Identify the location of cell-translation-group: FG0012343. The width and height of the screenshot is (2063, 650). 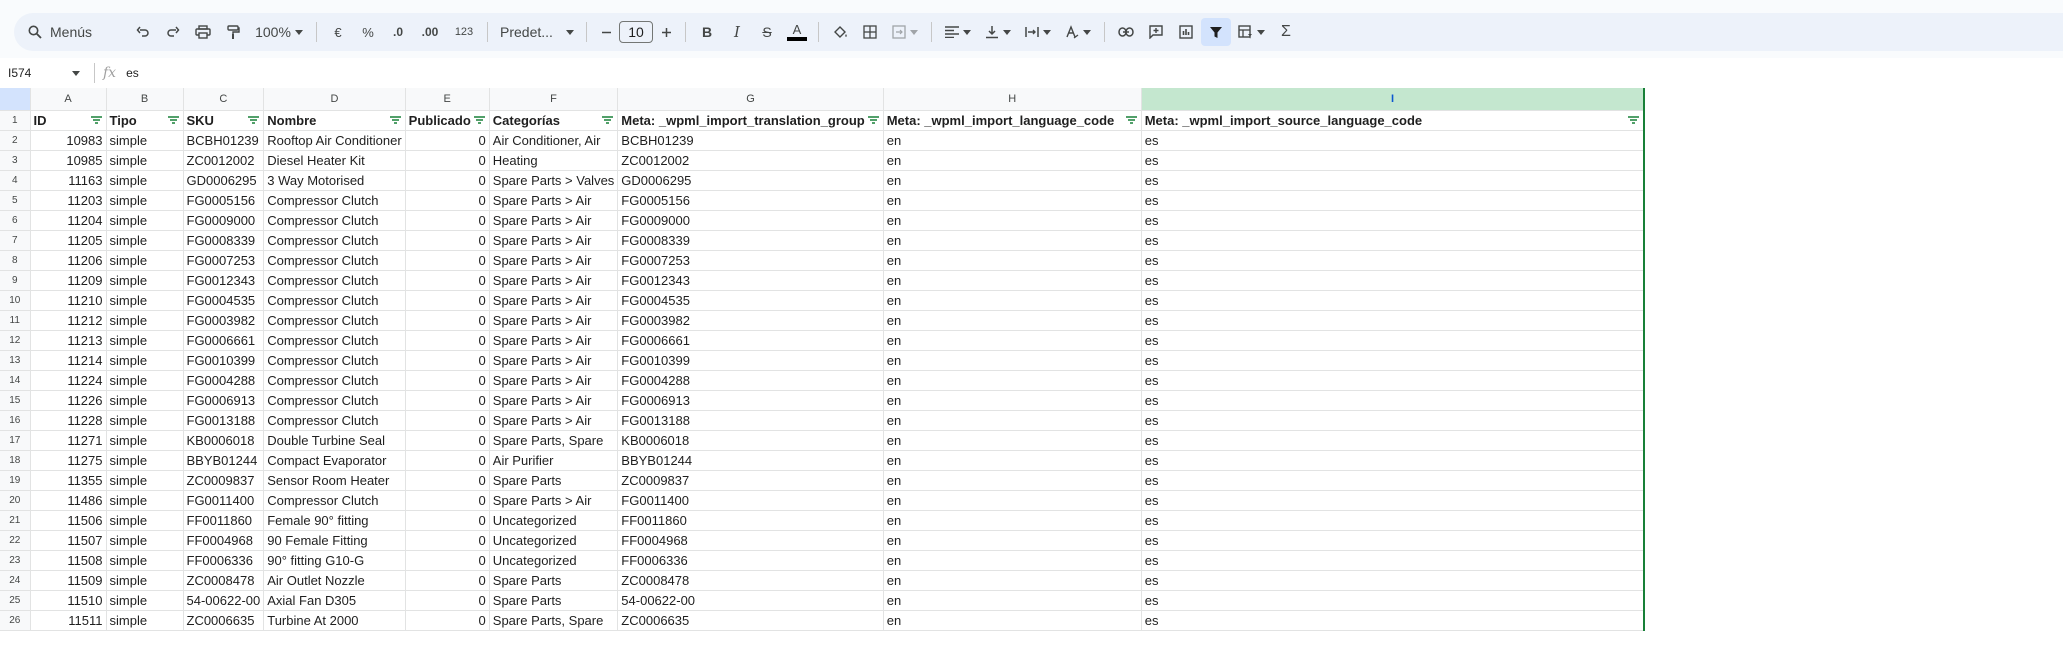
(750, 280).